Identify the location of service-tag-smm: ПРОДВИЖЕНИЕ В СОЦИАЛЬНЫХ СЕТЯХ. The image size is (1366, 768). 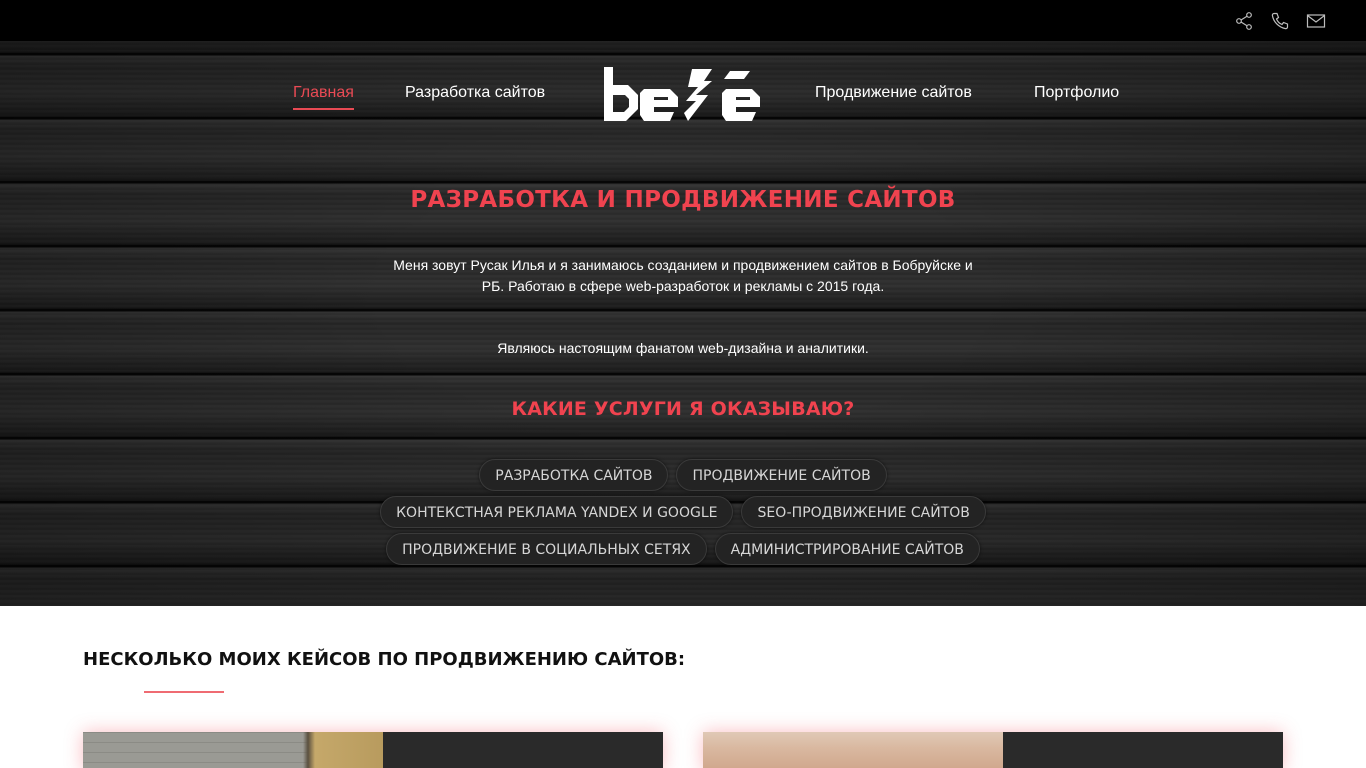
(546, 549).